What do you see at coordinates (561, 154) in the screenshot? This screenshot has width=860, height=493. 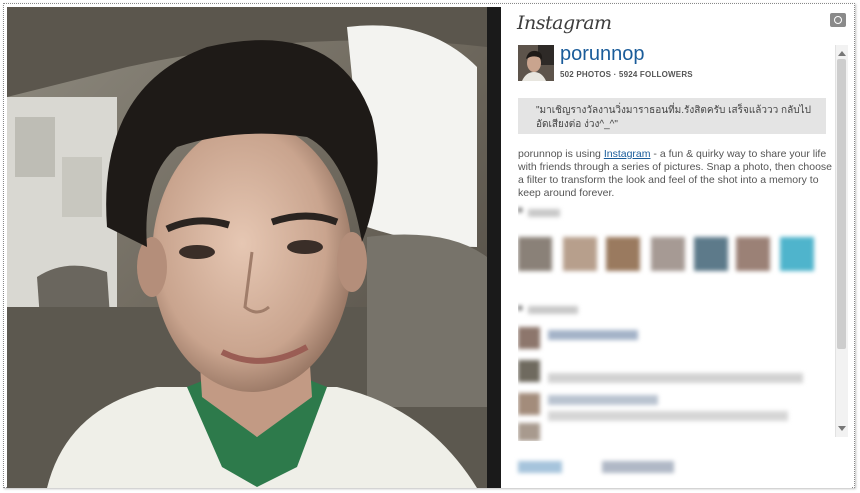 I see `description-text-before: porunnop is using` at bounding box center [561, 154].